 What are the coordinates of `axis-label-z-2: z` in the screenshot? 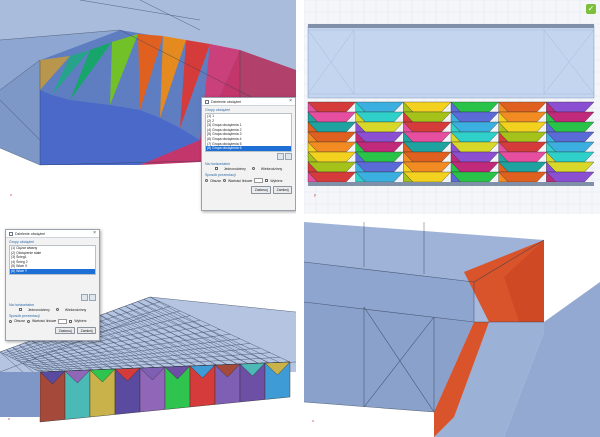 It's located at (9, 418).